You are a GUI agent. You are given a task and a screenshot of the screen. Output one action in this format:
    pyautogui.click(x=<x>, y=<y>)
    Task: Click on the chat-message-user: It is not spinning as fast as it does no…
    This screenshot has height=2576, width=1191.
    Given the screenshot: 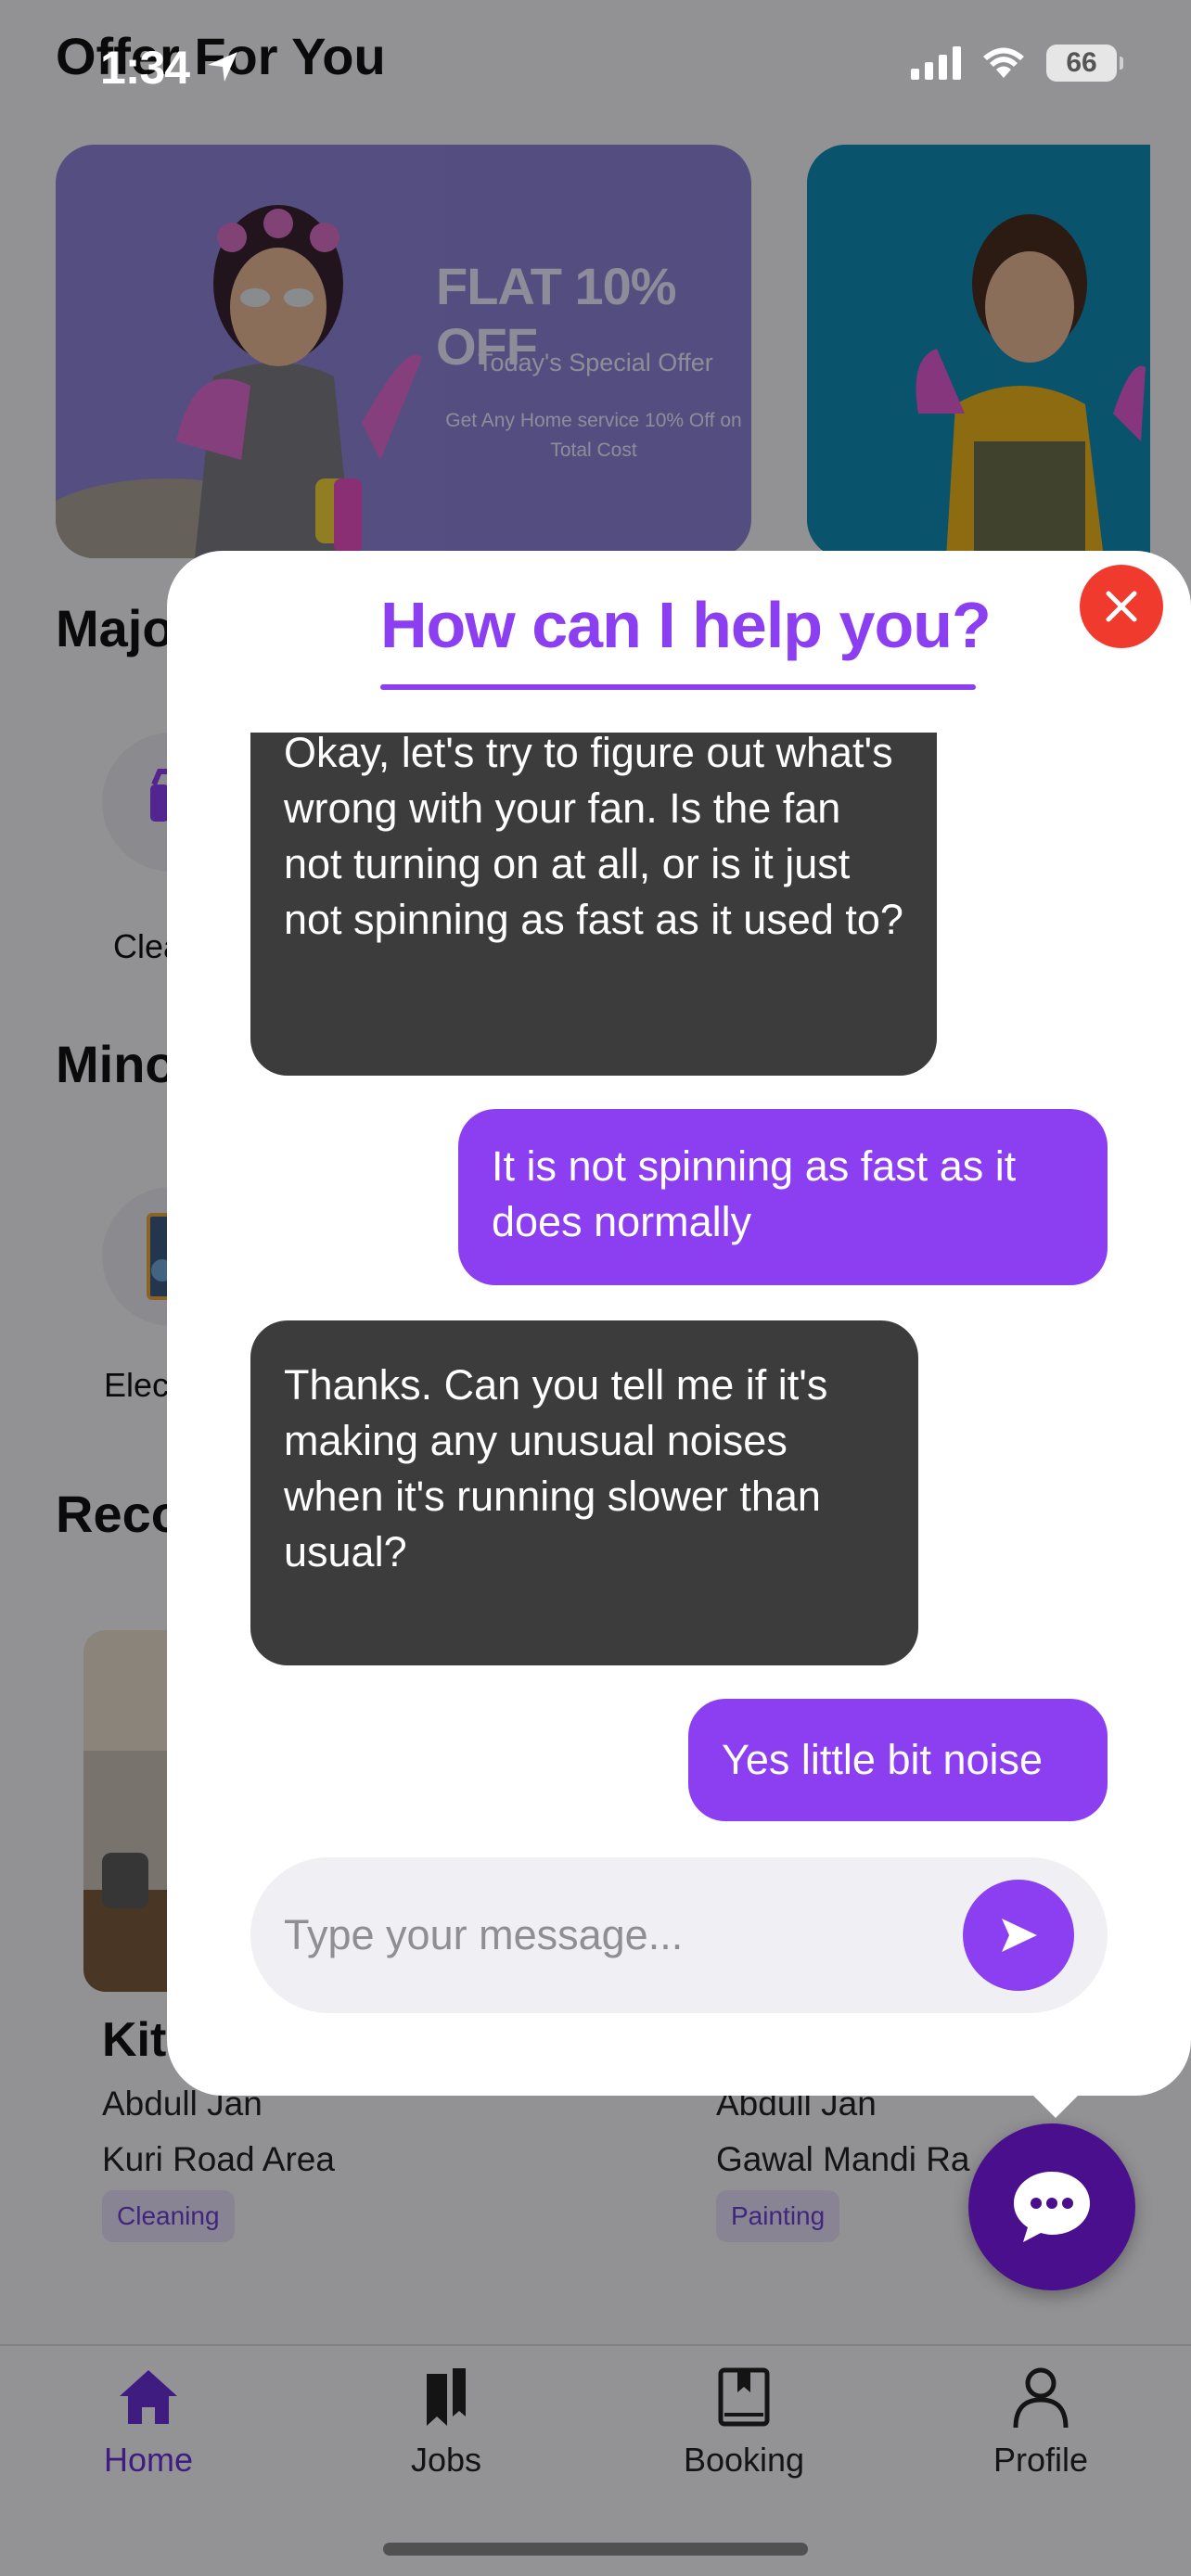 What is the action you would take?
    pyautogui.click(x=783, y=1197)
    